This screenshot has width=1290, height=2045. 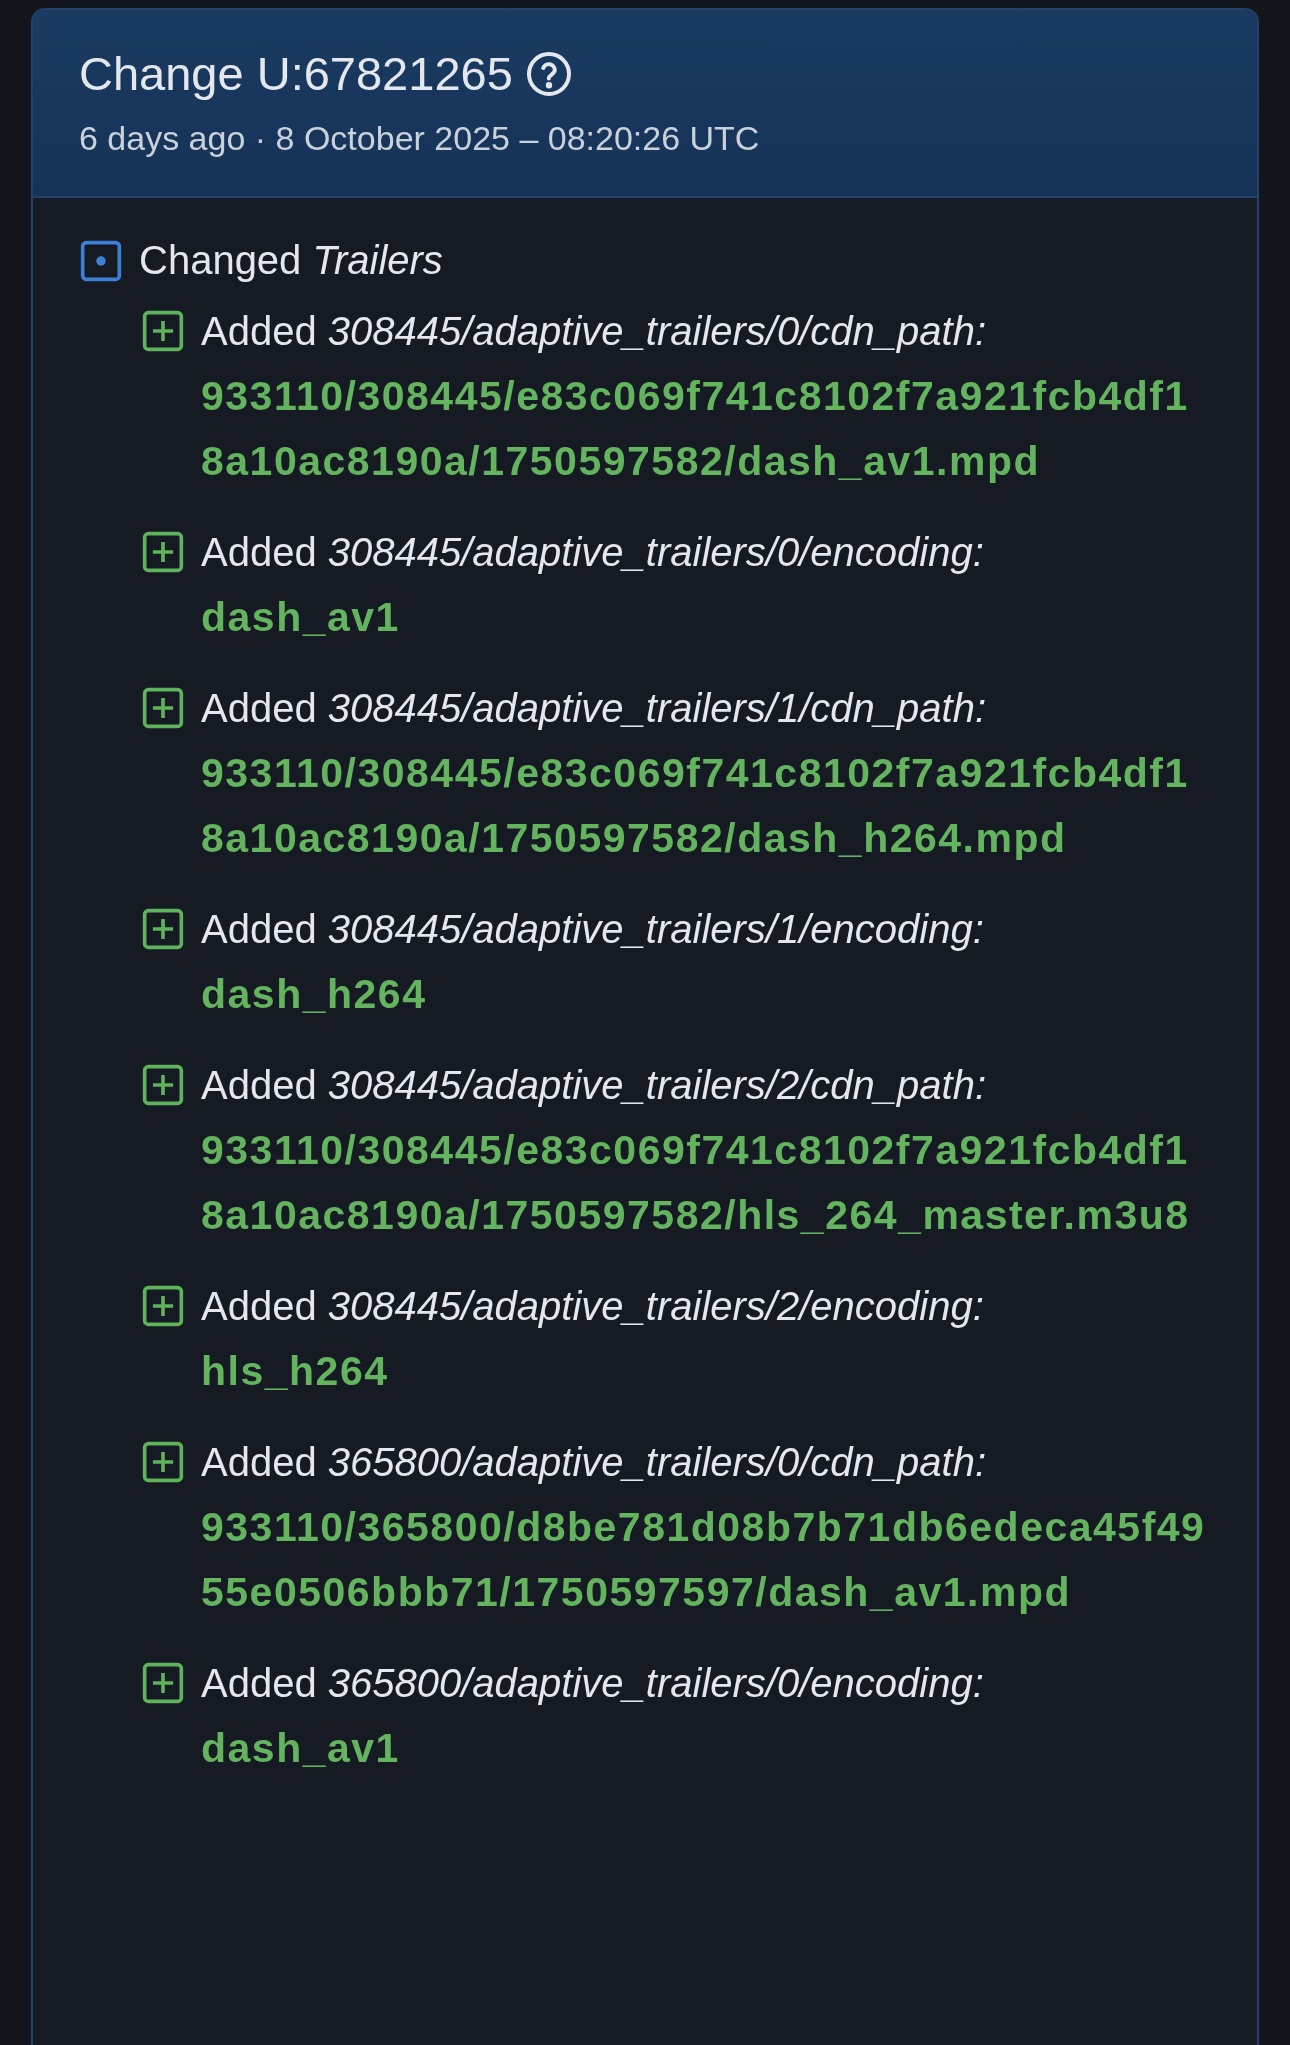 I want to click on change-heading: Changed Trailers, so click(x=291, y=260).